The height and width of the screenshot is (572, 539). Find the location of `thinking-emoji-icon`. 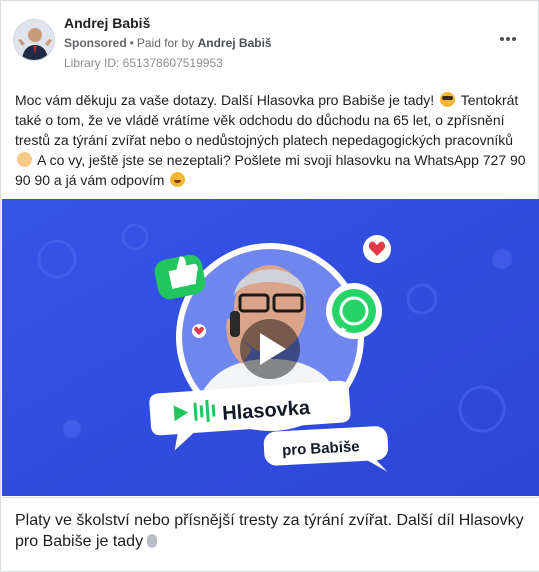

thinking-emoji-icon is located at coordinates (24, 159).